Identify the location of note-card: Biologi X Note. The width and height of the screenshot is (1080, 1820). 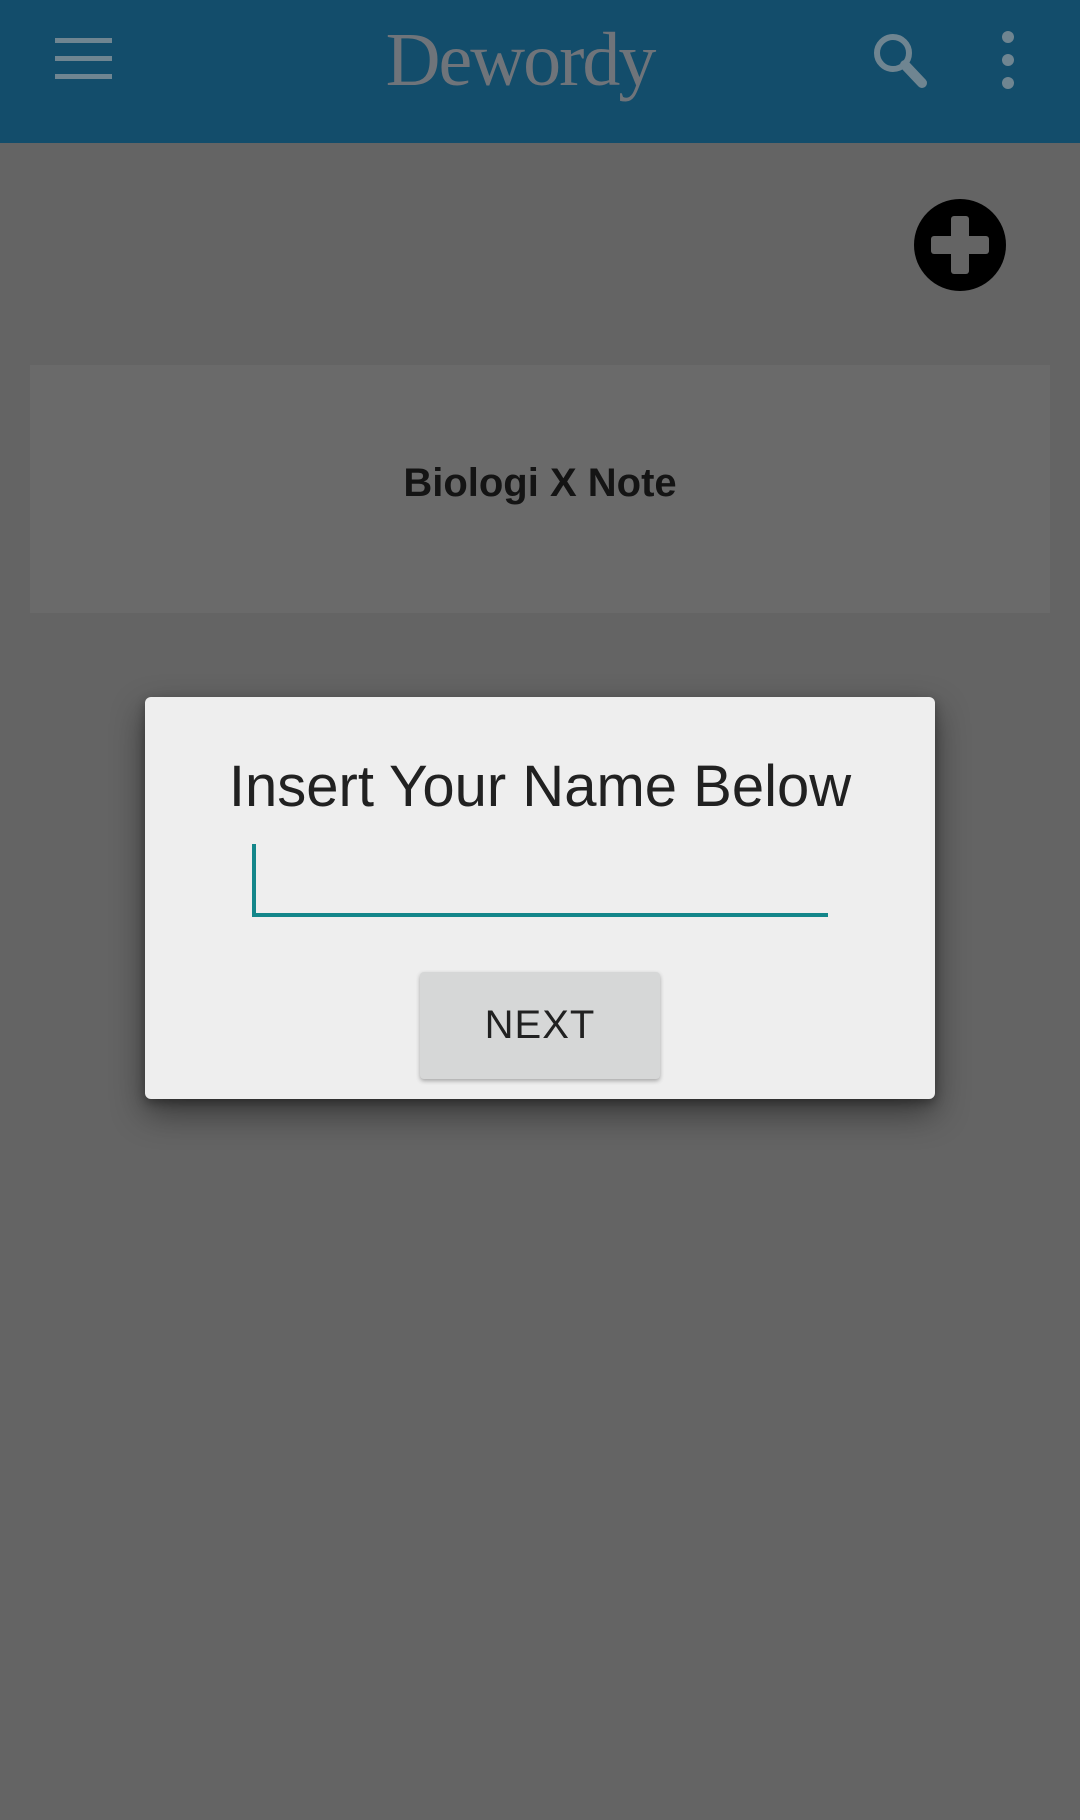
(540, 489).